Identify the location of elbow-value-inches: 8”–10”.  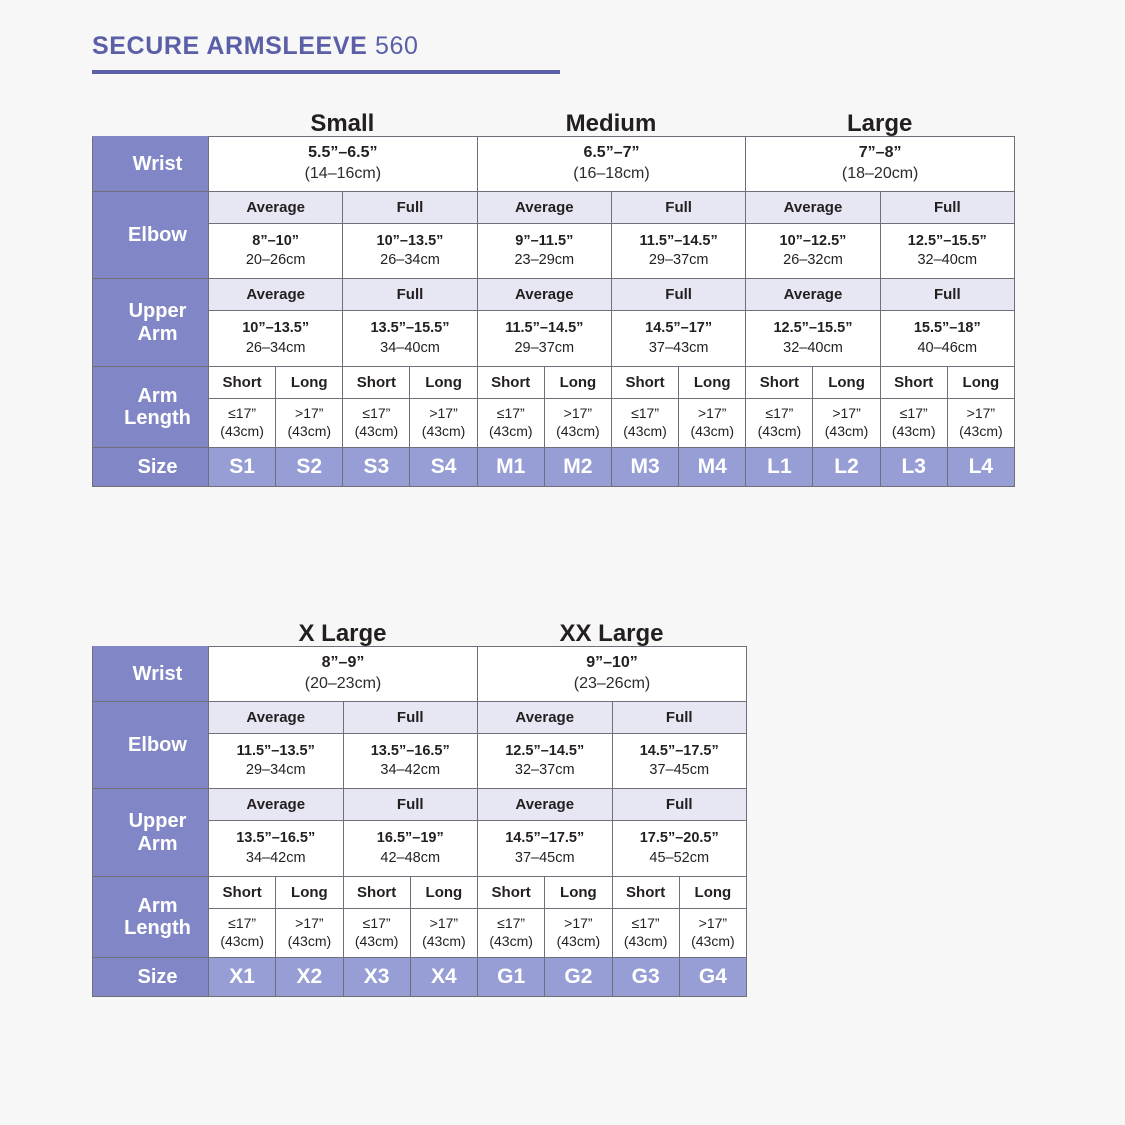
(276, 240).